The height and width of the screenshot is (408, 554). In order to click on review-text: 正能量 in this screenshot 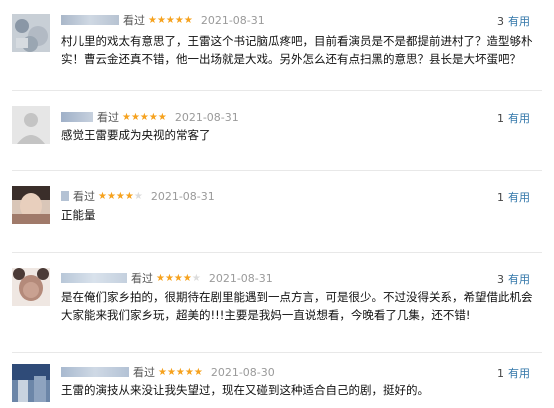, I will do `click(78, 215)`.